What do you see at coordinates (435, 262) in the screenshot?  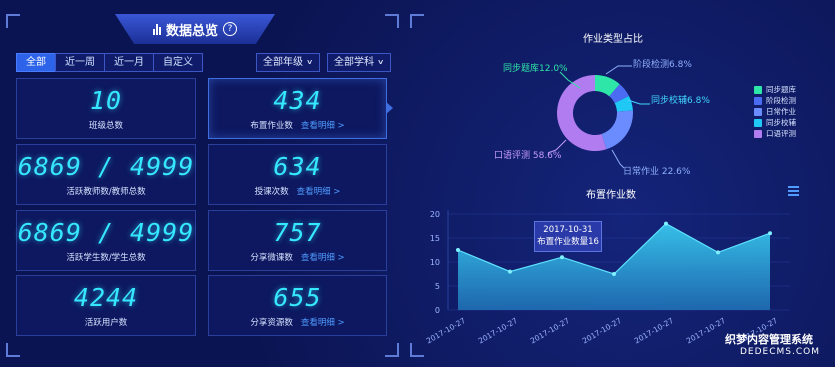 I see `y-tick-label: 10` at bounding box center [435, 262].